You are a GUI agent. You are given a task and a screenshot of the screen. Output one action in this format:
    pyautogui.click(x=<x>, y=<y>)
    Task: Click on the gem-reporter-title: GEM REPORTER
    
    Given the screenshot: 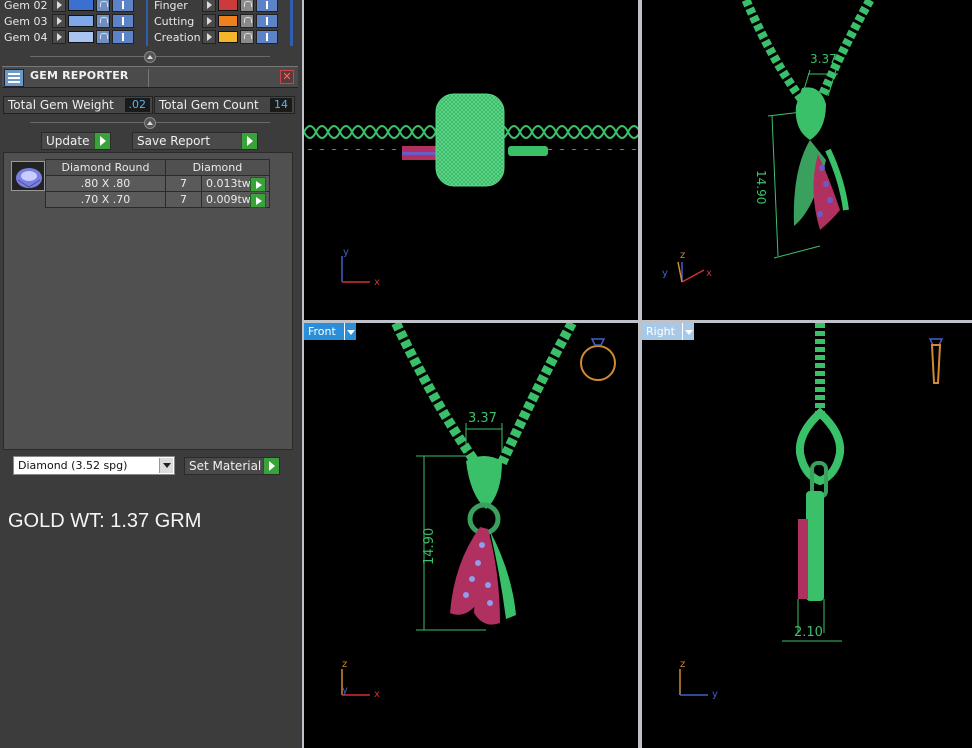 What is the action you would take?
    pyautogui.click(x=79, y=75)
    